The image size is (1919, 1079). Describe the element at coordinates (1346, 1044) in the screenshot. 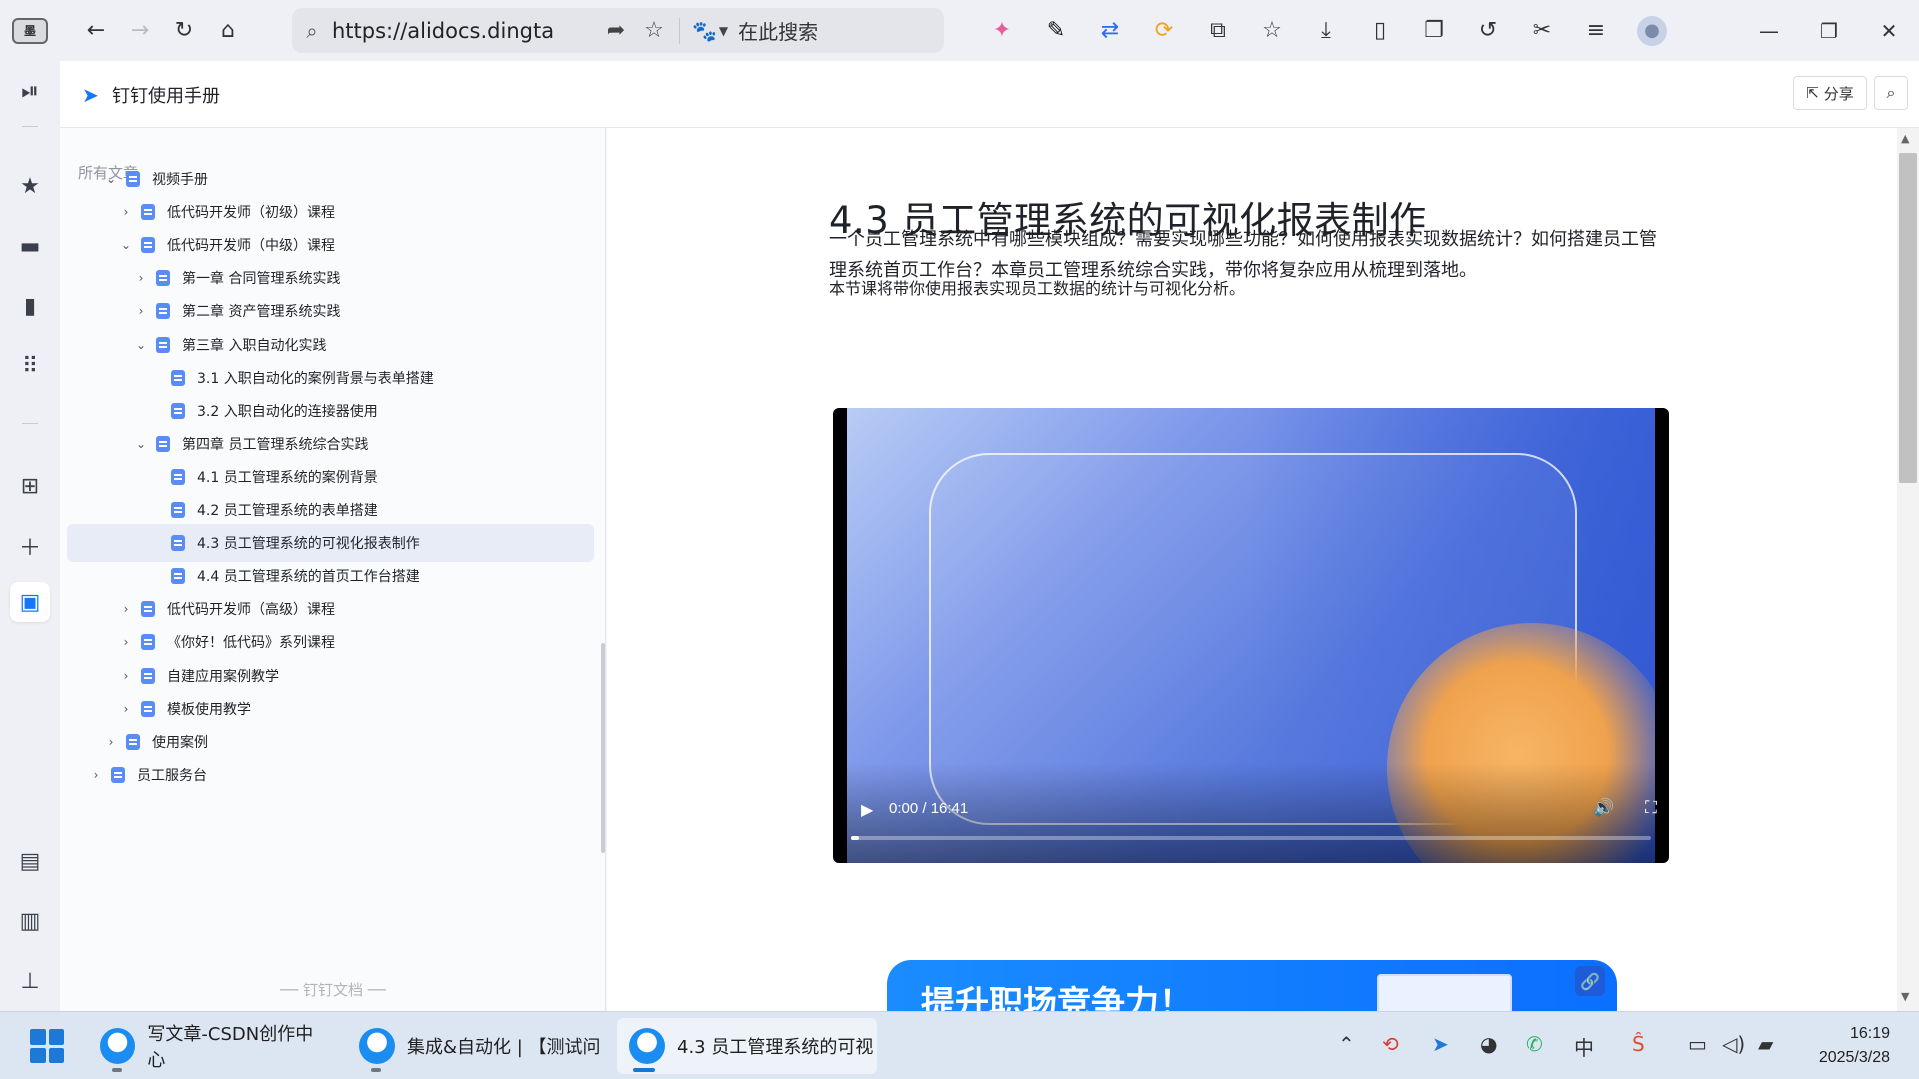

I see `tray-overflow-chevron-icon: ⌃` at that location.